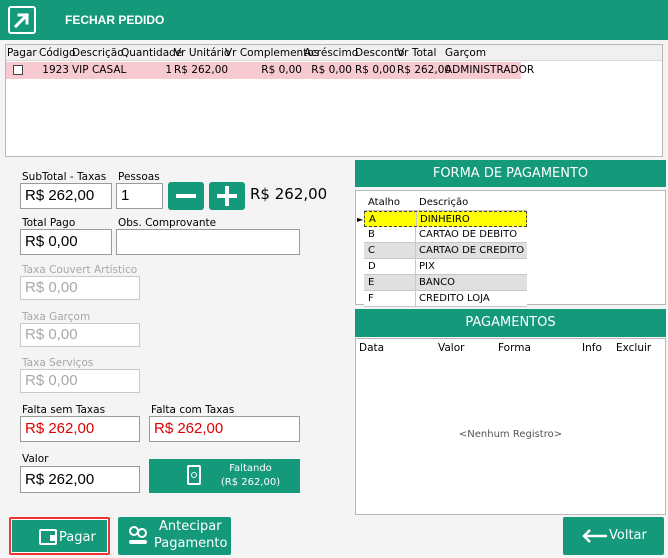  Describe the element at coordinates (224, 429) in the screenshot. I see `falta-com-taxas-field: R$ 262,00` at that location.